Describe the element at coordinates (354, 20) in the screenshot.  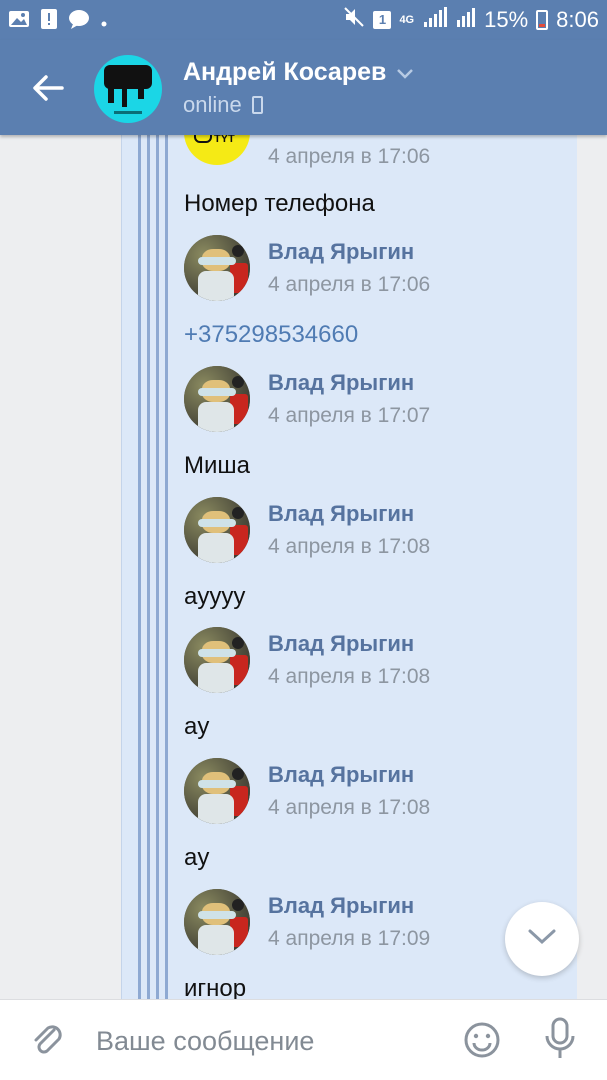
I see `mute-icon` at that location.